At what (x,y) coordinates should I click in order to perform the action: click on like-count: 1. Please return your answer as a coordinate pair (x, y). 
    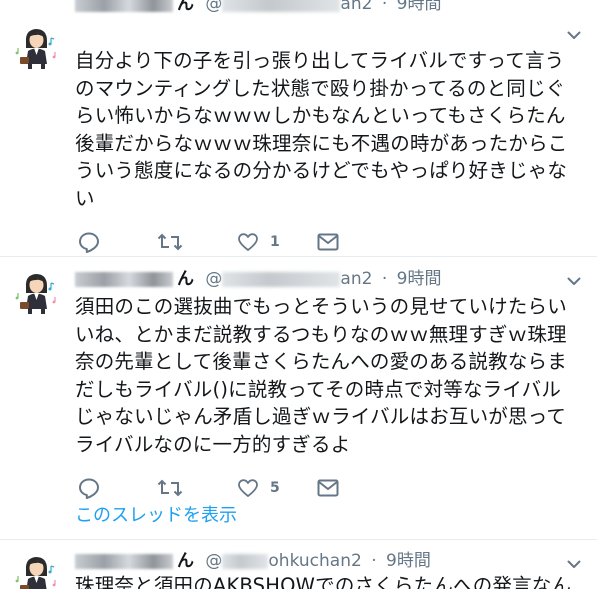
    Looking at the image, I should click on (275, 242).